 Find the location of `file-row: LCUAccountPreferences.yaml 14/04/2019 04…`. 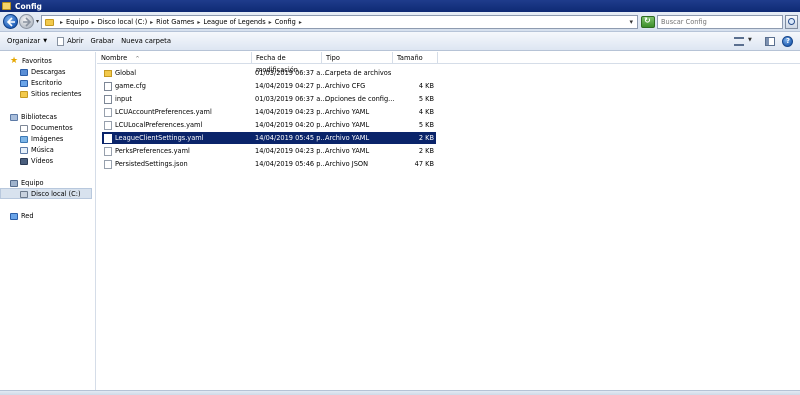

file-row: LCUAccountPreferences.yaml 14/04/2019 04… is located at coordinates (269, 112).